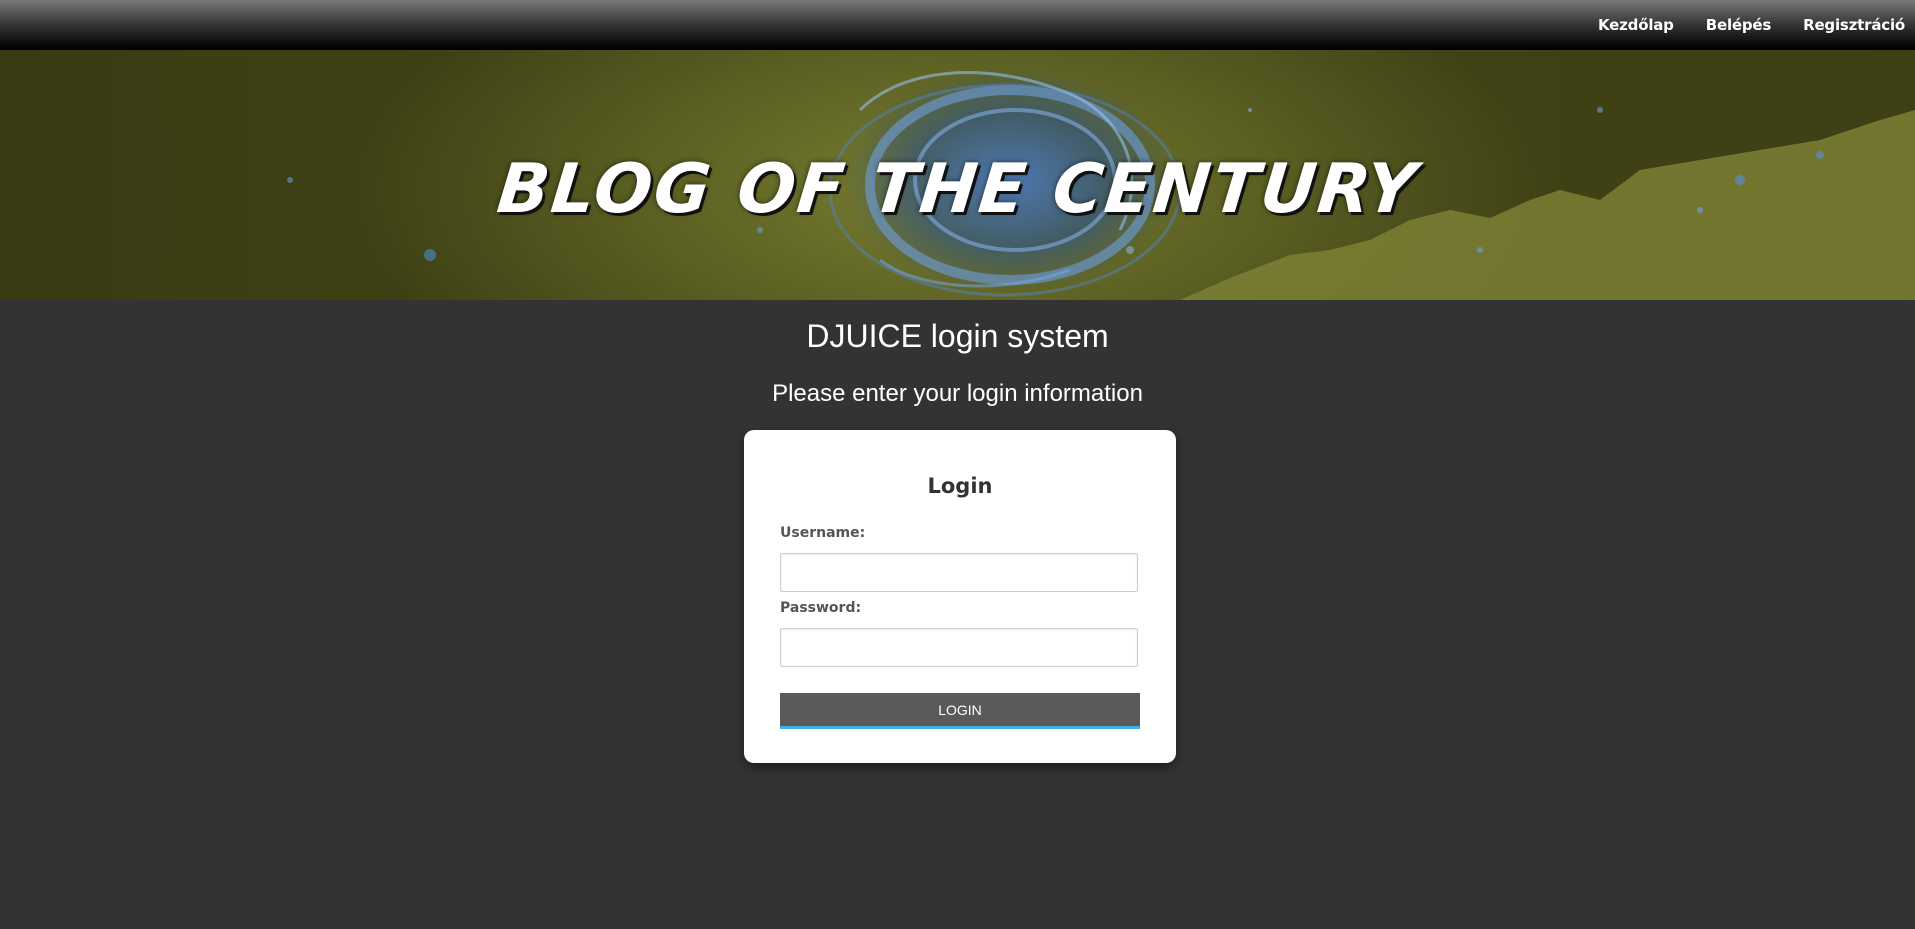 This screenshot has height=929, width=1915. I want to click on page-subtitle: Please enter your login information, so click(957, 393).